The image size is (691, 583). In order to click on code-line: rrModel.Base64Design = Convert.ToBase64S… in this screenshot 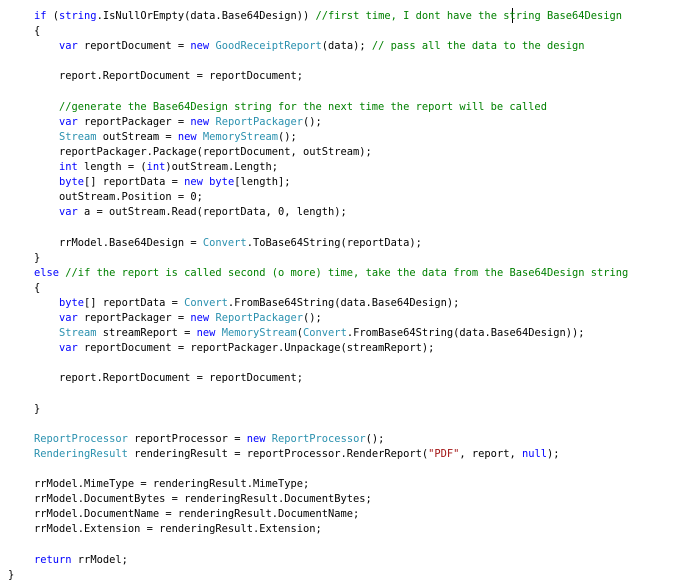, I will do `click(240, 243)`.